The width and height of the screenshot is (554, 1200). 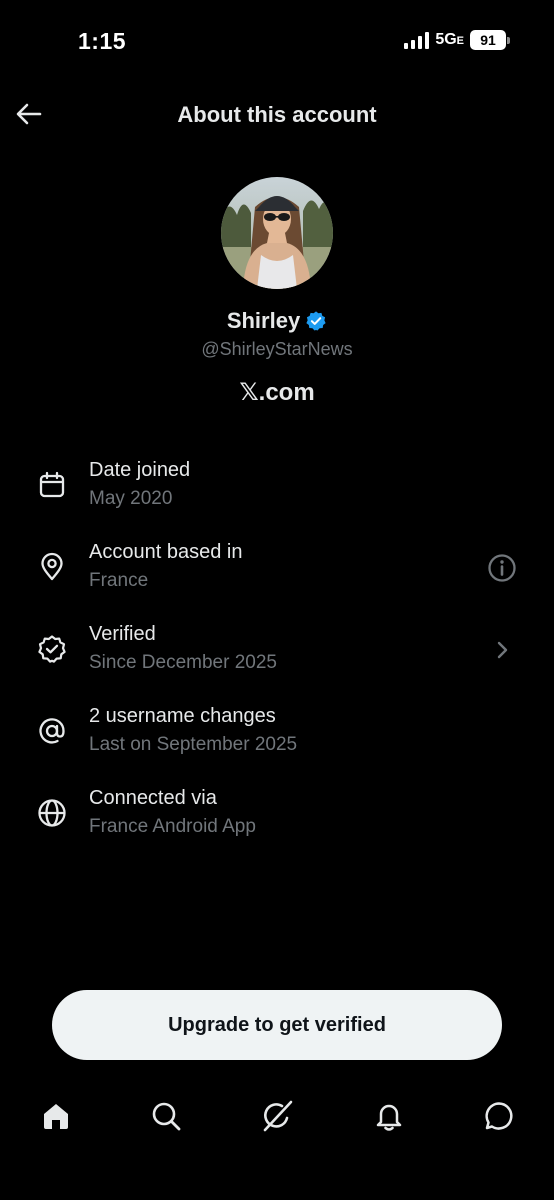 What do you see at coordinates (153, 798) in the screenshot?
I see `row-title: Connected via` at bounding box center [153, 798].